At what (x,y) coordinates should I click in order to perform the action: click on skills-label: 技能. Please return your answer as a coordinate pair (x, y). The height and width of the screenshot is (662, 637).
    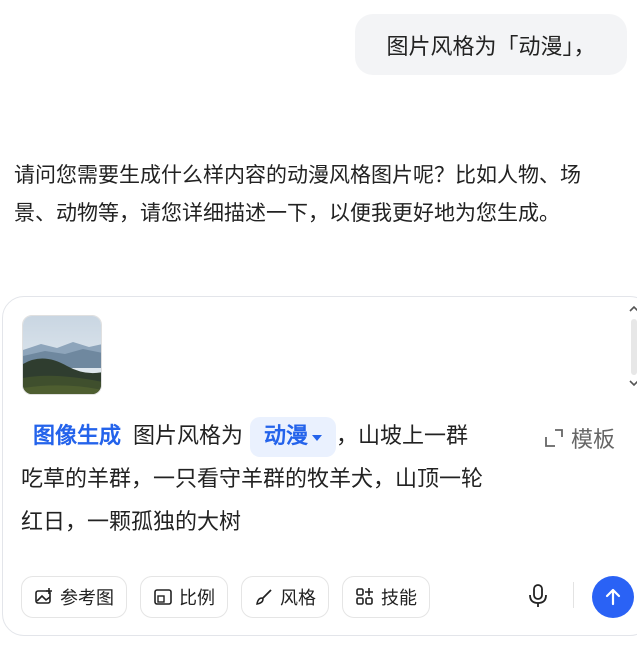
    Looking at the image, I should click on (399, 598).